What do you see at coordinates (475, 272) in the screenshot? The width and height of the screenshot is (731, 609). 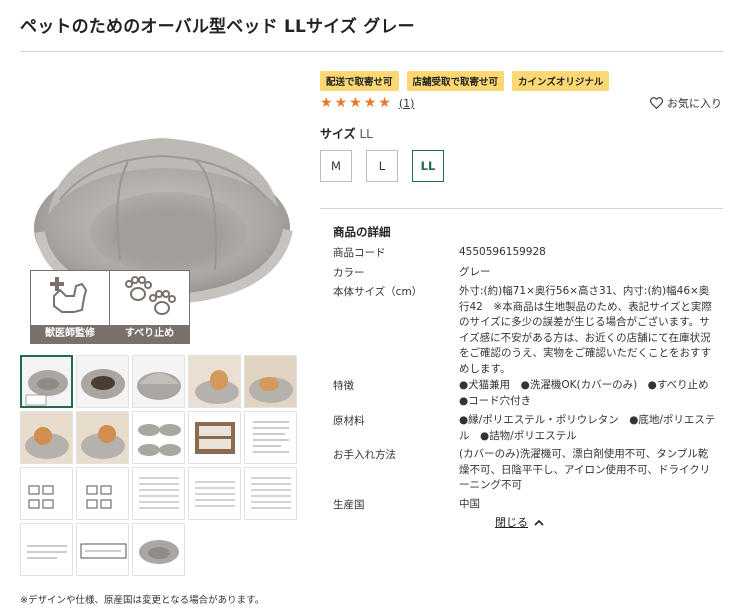 I see `detail-value-color: グレー` at bounding box center [475, 272].